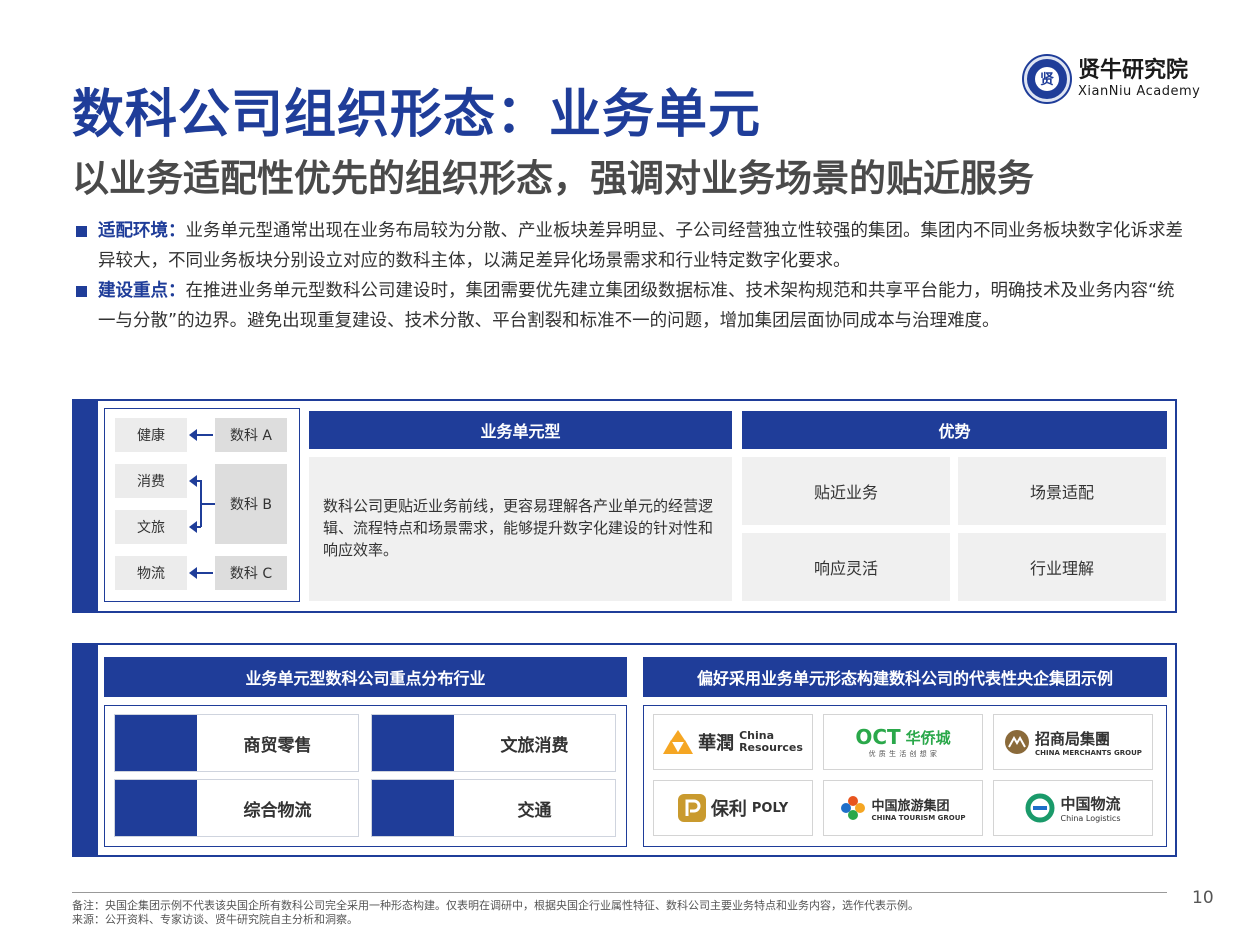  Describe the element at coordinates (493, 743) in the screenshot. I see `industry-item: 文旅消费` at that location.